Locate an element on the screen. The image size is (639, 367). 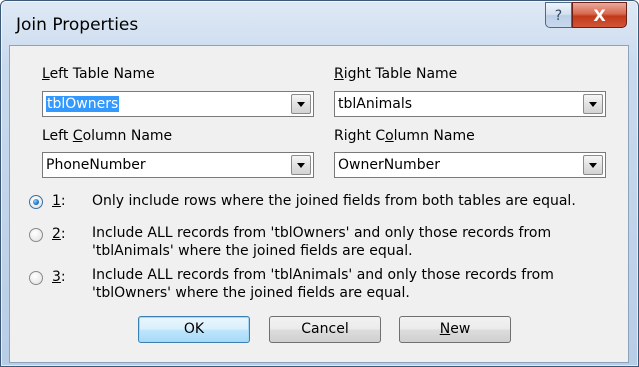
close-icon: X is located at coordinates (599, 15).